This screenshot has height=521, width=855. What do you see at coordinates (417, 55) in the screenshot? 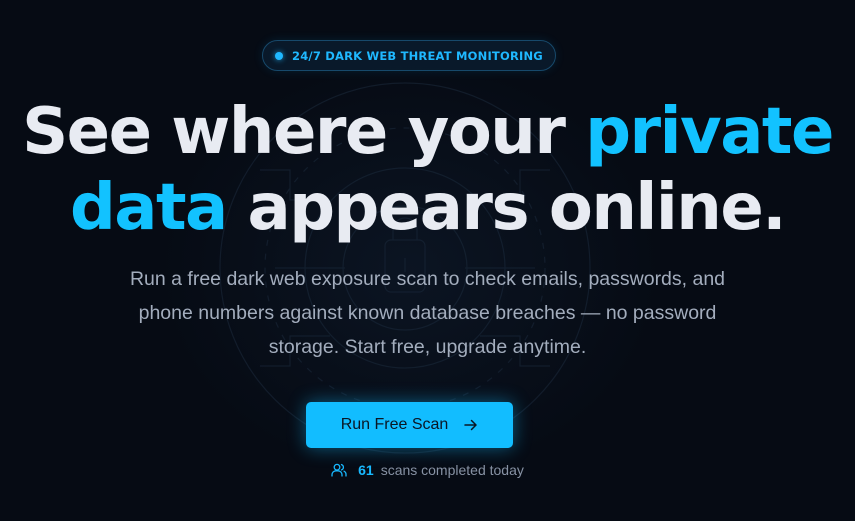
I see `badge-text: 24/7 DARK WEB THREAT MONITORING` at bounding box center [417, 55].